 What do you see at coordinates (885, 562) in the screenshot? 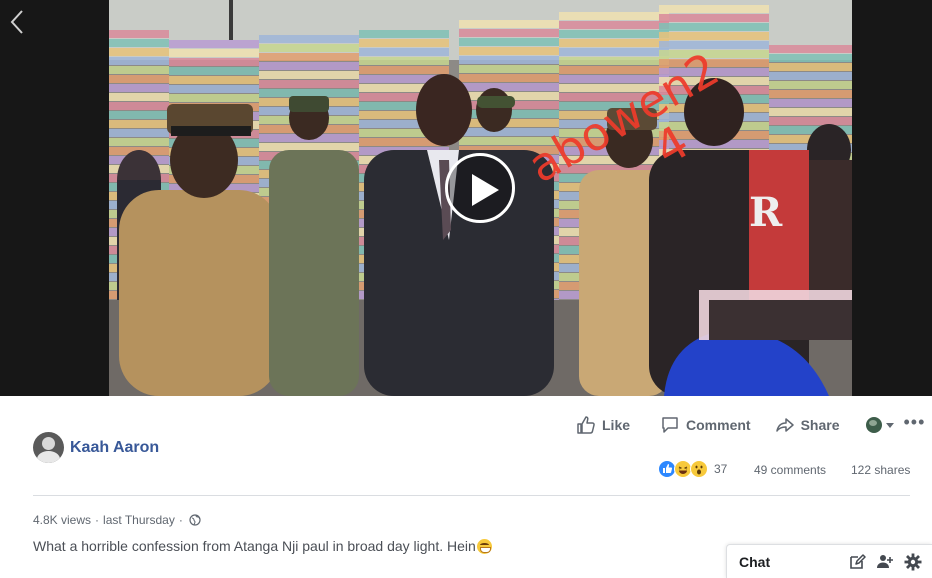
I see `add-people-icon` at bounding box center [885, 562].